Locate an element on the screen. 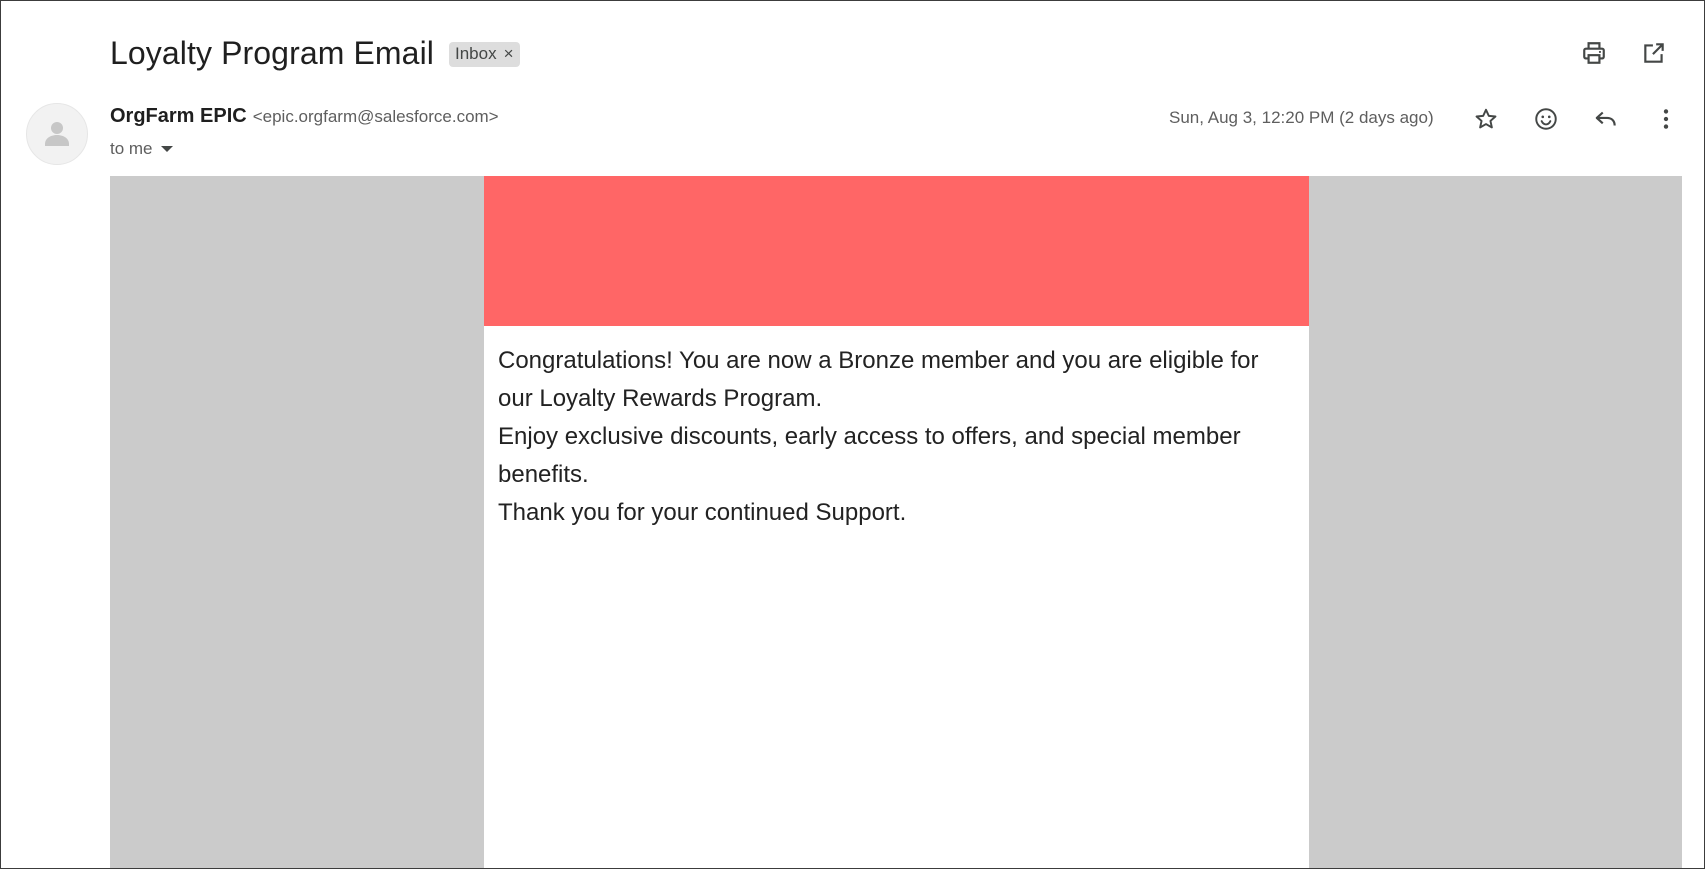 The image size is (1705, 869). inbox-label-chip: Inbox × is located at coordinates (484, 54).